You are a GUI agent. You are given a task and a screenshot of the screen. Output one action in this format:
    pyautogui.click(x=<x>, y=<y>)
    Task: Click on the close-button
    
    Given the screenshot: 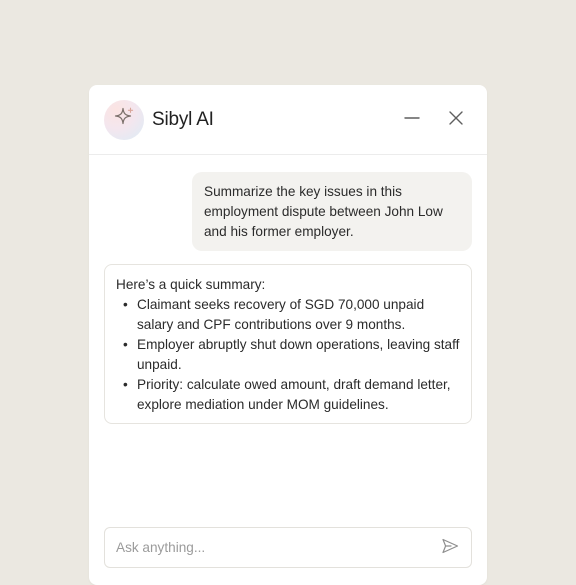 What is the action you would take?
    pyautogui.click(x=456, y=120)
    